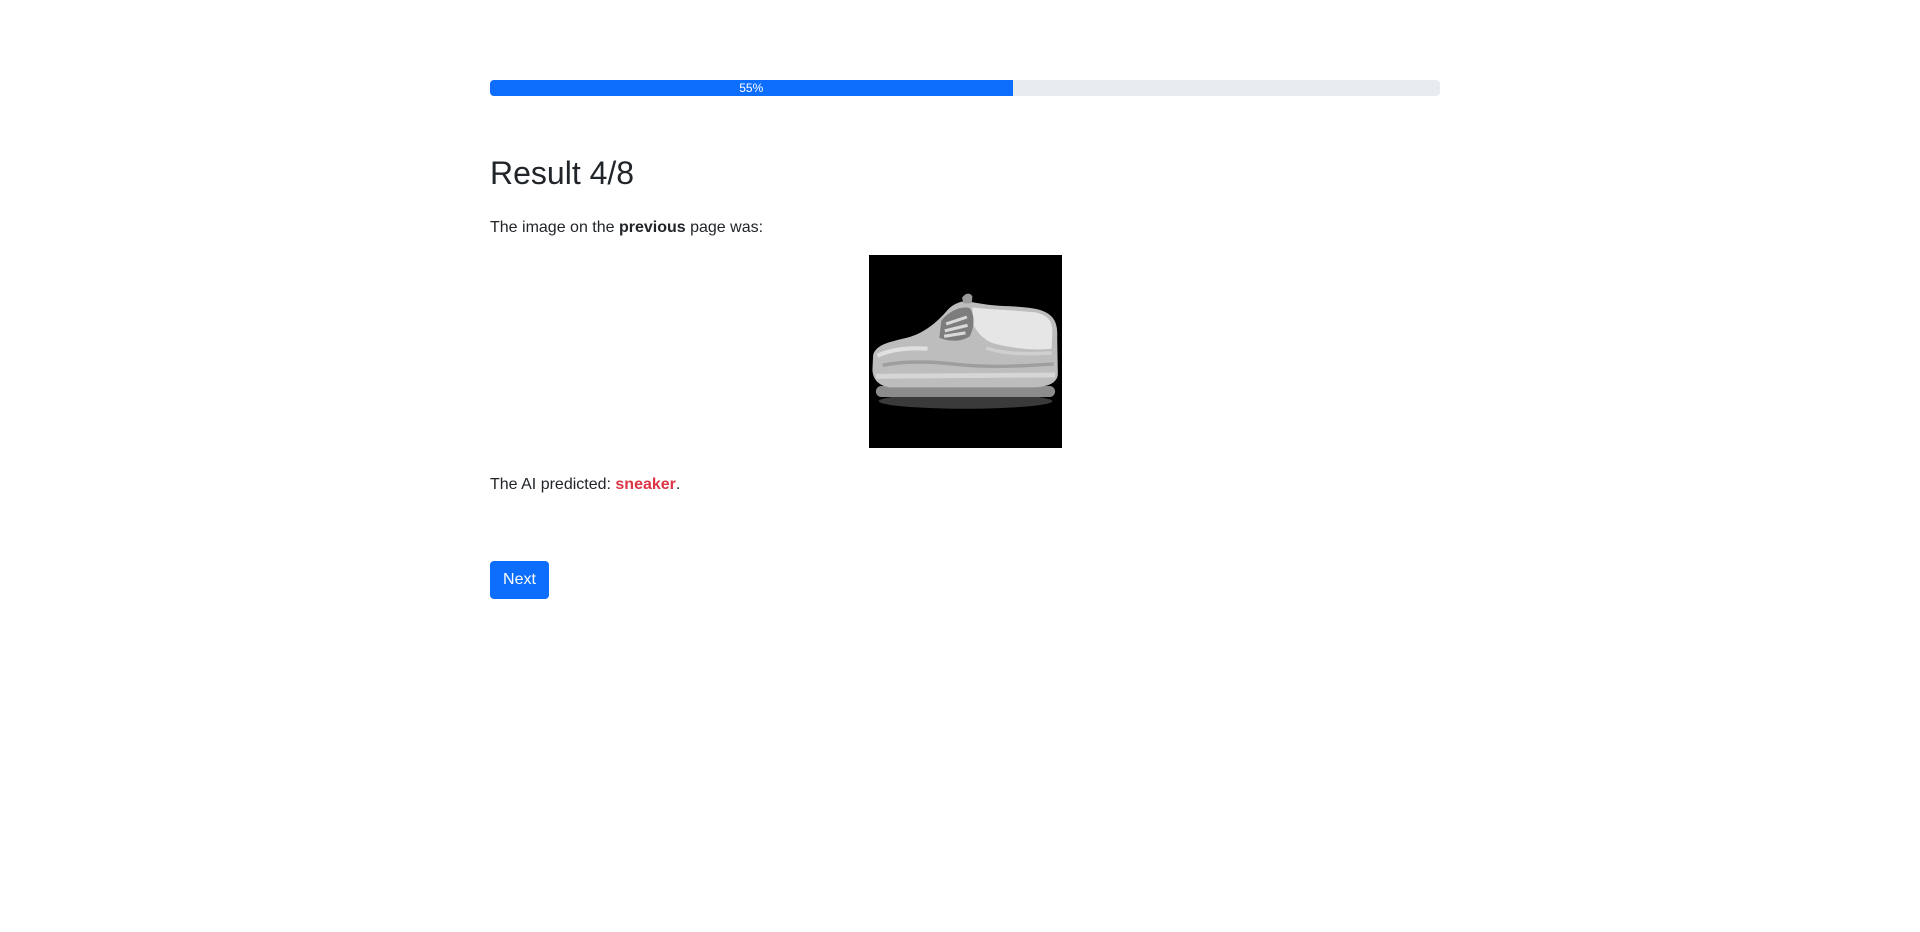  I want to click on sneaker-image, so click(965, 351).